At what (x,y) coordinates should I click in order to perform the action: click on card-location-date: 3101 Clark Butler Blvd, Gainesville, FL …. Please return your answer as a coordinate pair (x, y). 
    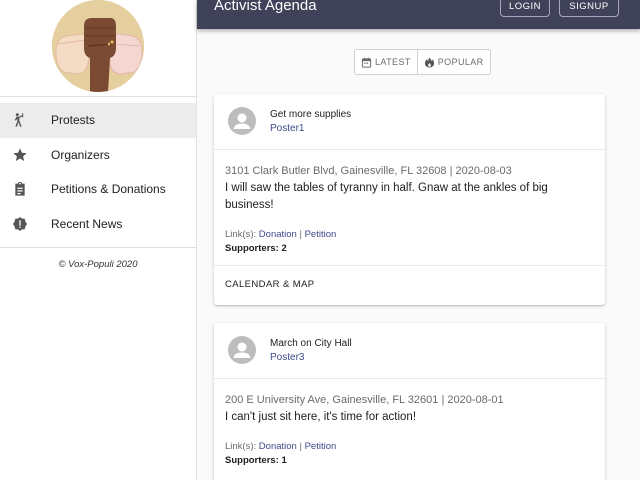
    Looking at the image, I should click on (368, 171).